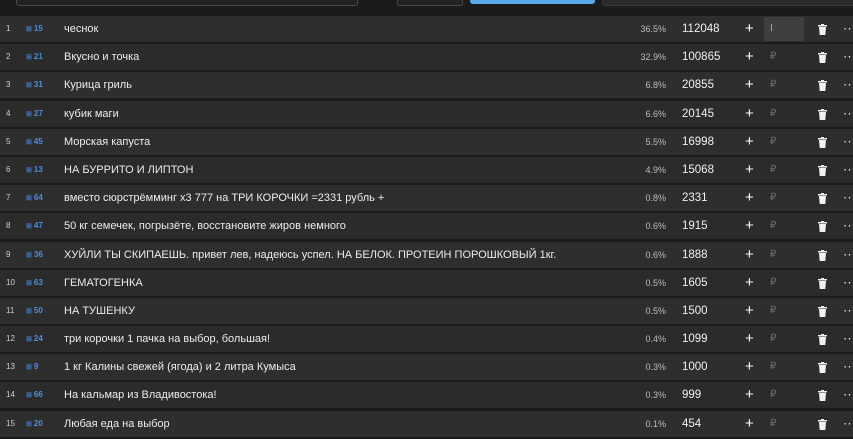 Image resolution: width=853 pixels, height=439 pixels. I want to click on lot-percent: 0.6%, so click(655, 226).